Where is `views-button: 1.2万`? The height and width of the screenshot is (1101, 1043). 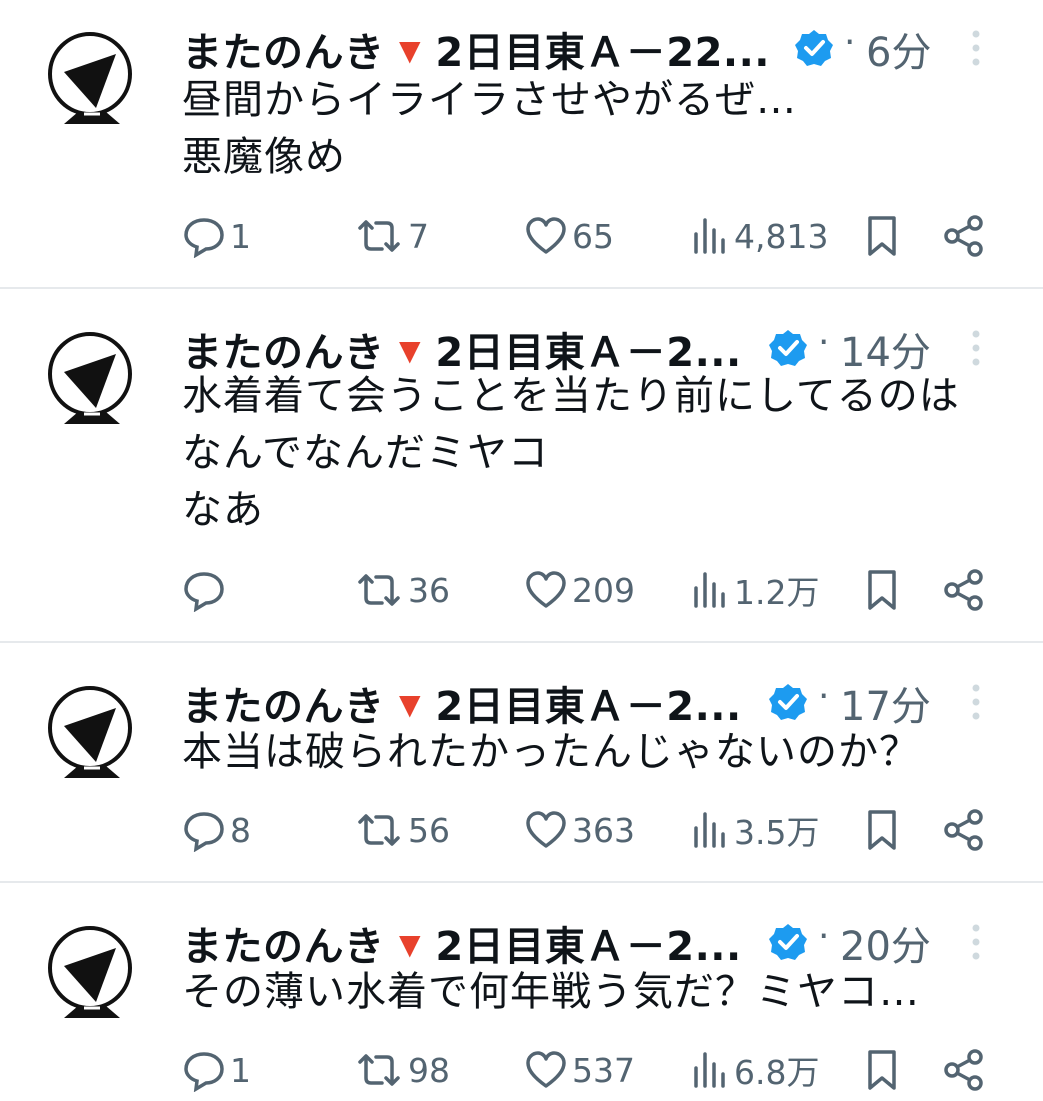 views-button: 1.2万 is located at coordinates (754, 590).